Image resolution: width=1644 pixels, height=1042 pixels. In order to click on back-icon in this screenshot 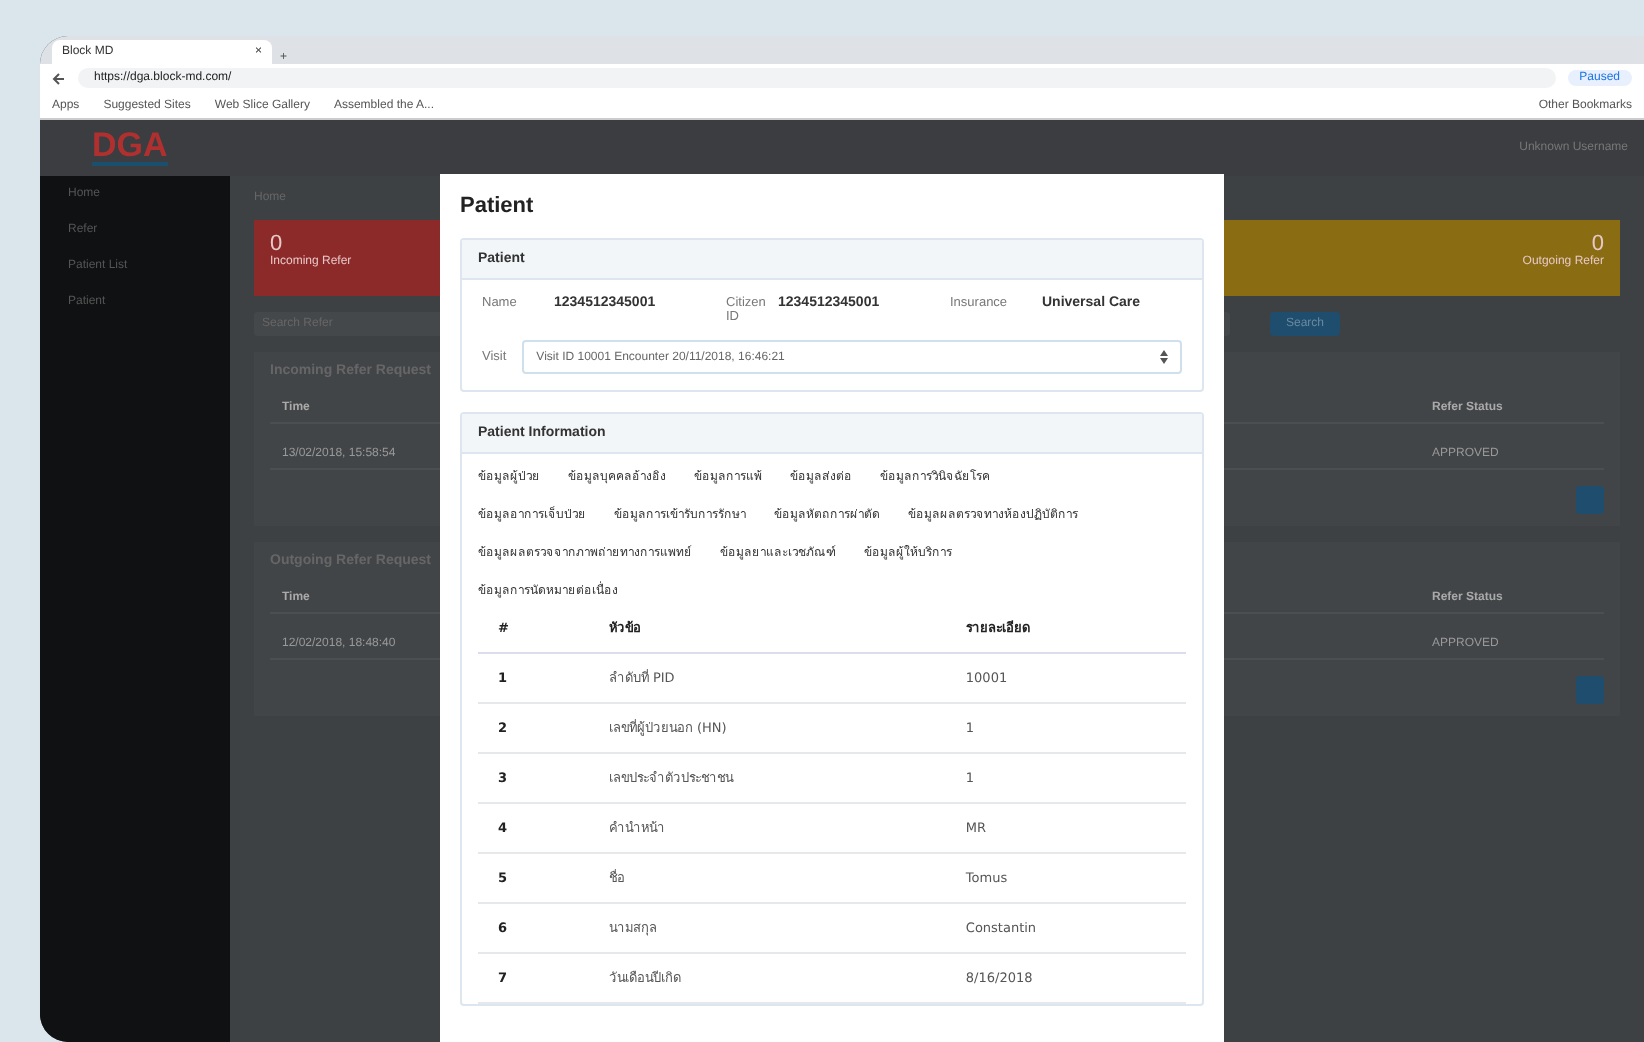, I will do `click(59, 78)`.